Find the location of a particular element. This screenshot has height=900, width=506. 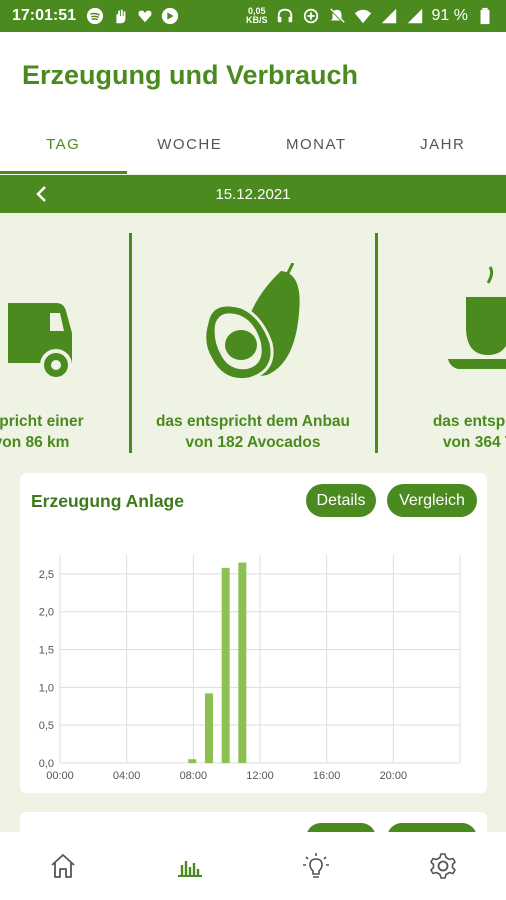

x-tick-label: 12:00 is located at coordinates (260, 776).